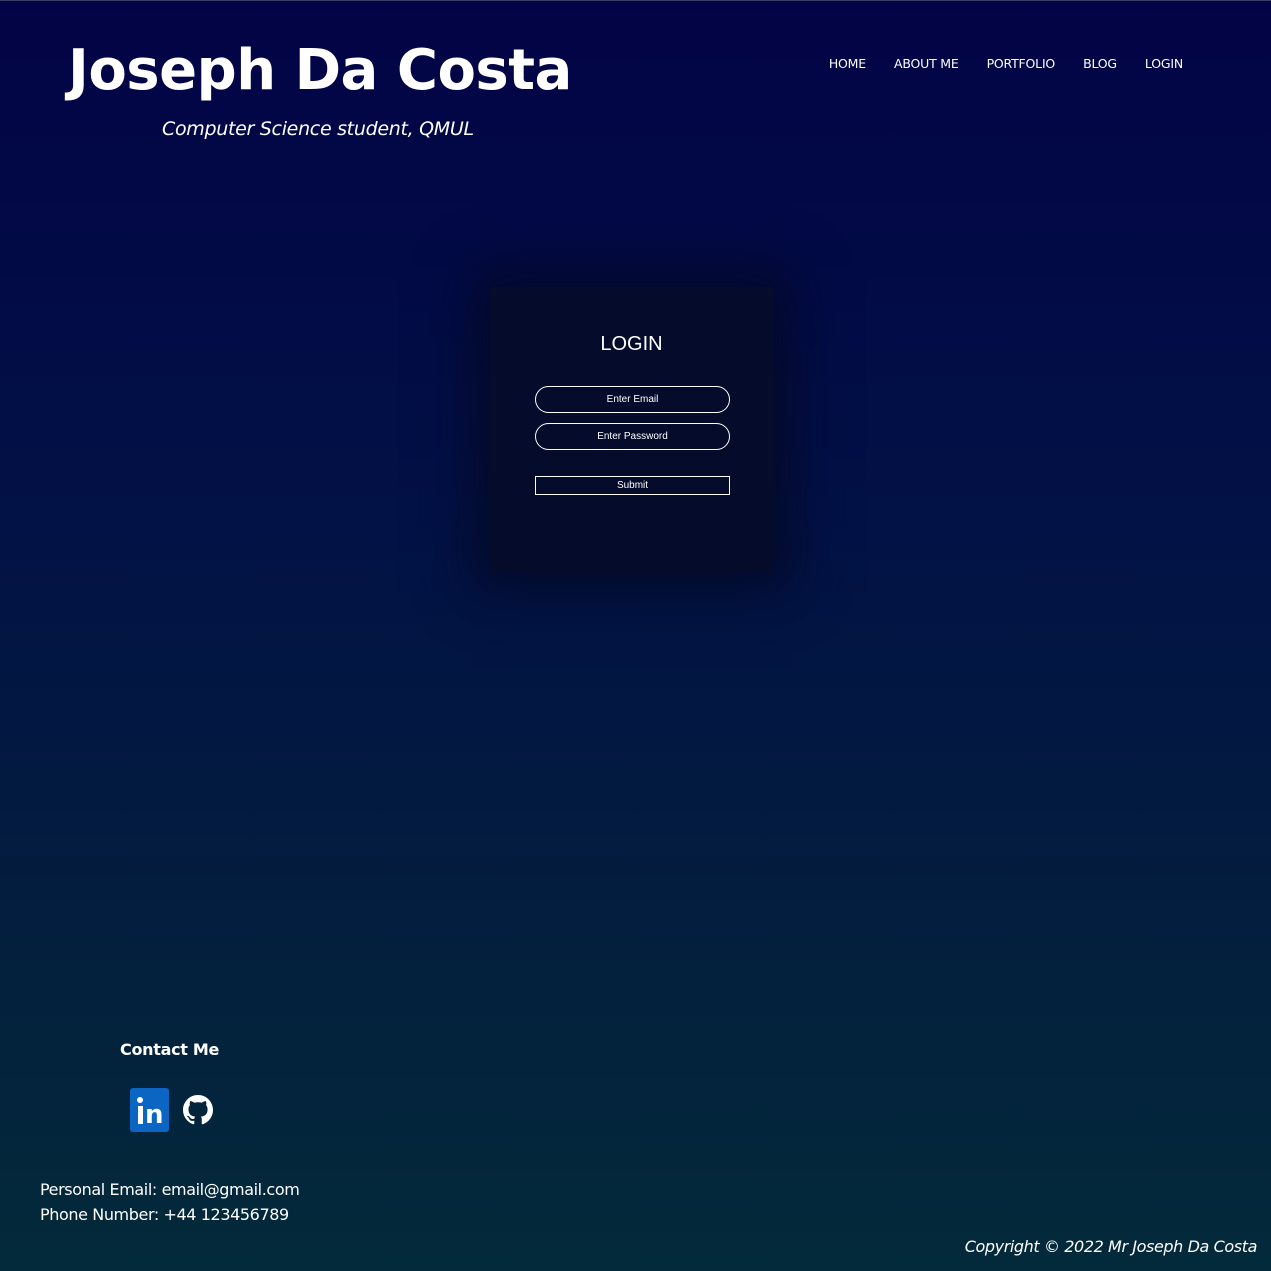 The image size is (1271, 1271). Describe the element at coordinates (1111, 1246) in the screenshot. I see `copyright-notice: Copyright © 2022 Mr Joseph Da Costa` at that location.